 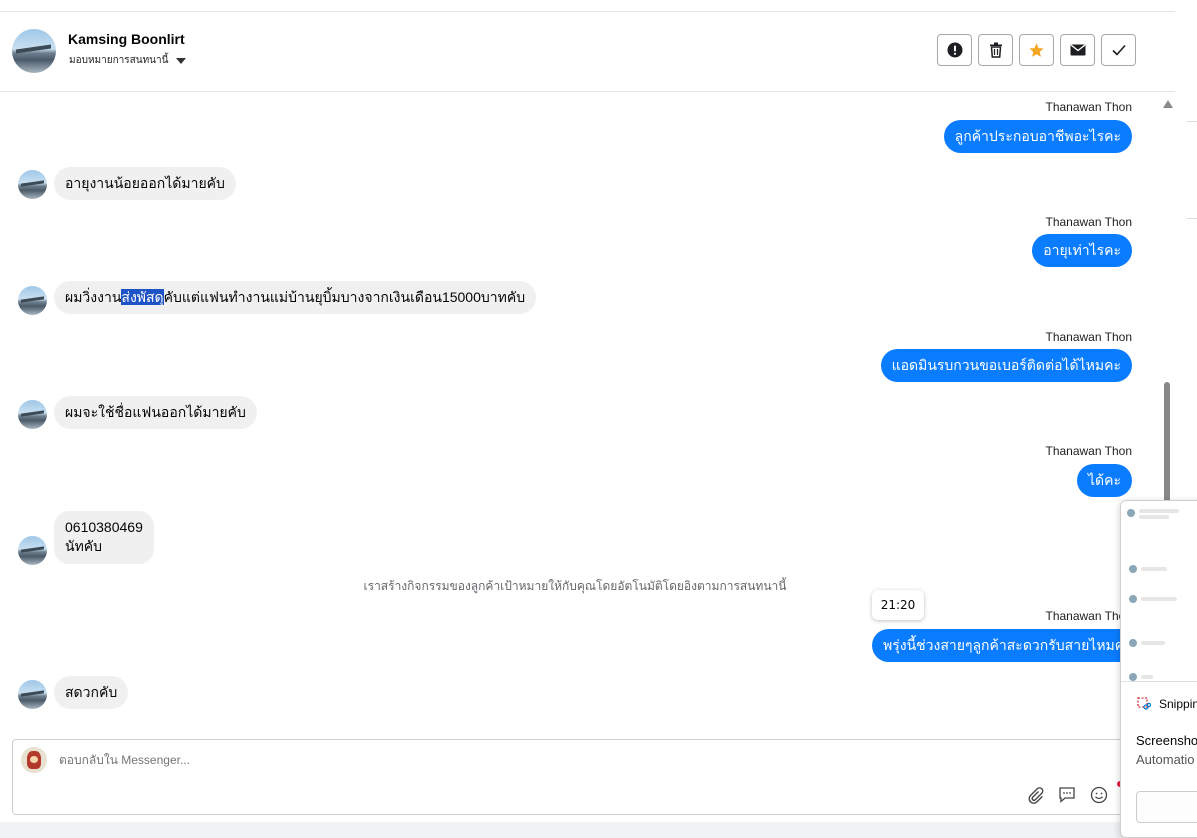 What do you see at coordinates (1015, 645) in the screenshot?
I see `outgoing-message: พรุ่งนี้ช่วงสายๆลูกค้าสะดวกรับสายไหมคะ` at bounding box center [1015, 645].